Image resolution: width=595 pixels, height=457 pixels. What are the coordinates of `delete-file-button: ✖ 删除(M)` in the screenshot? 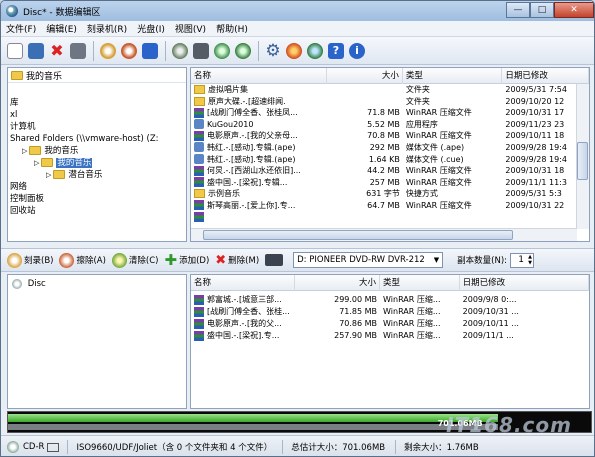 It's located at (237, 260).